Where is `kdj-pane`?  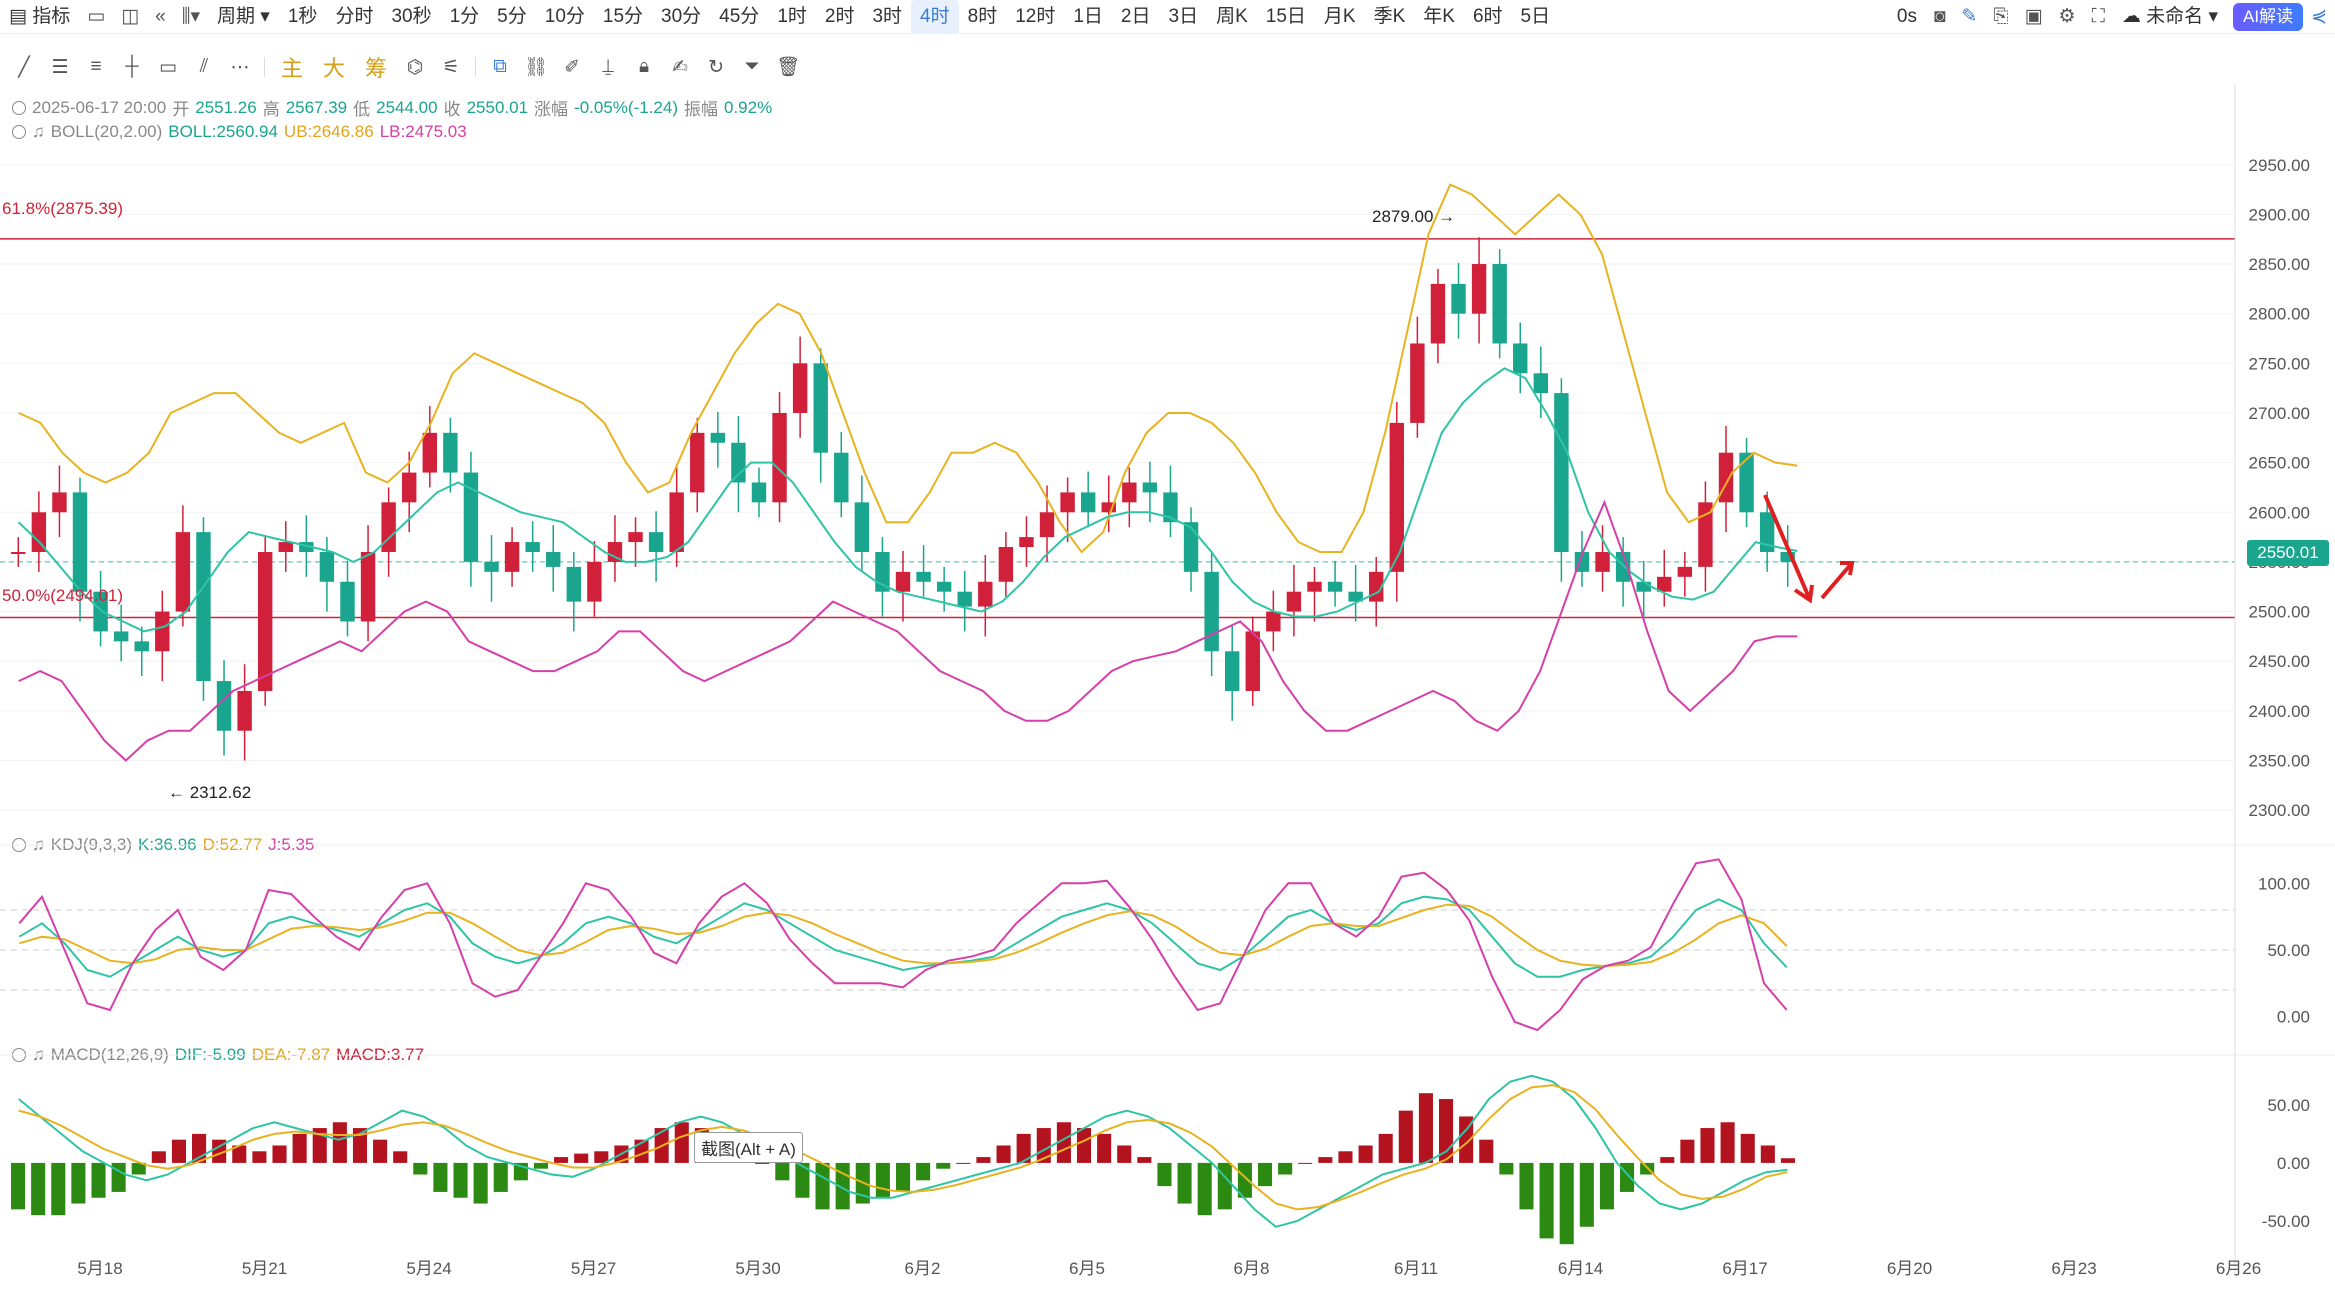
kdj-pane is located at coordinates (1117, 945).